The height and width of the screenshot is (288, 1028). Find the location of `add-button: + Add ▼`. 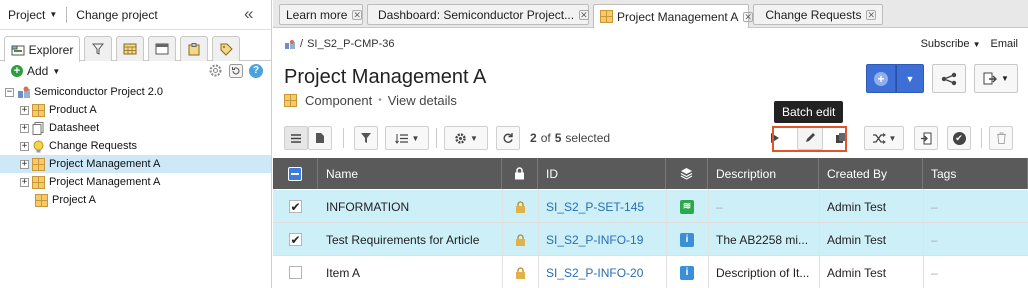

add-button: + Add ▼ is located at coordinates (35, 71).